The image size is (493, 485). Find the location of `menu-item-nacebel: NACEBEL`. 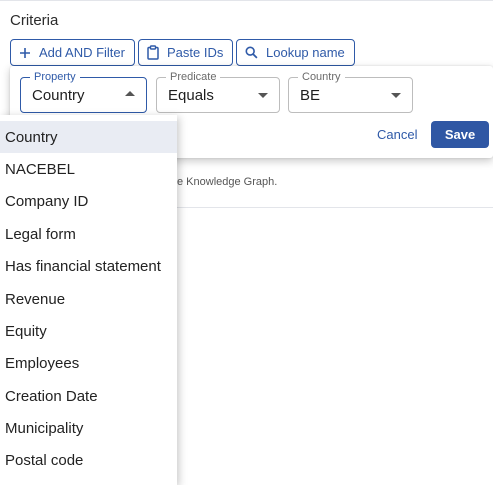

menu-item-nacebel: NACEBEL is located at coordinates (88, 169).